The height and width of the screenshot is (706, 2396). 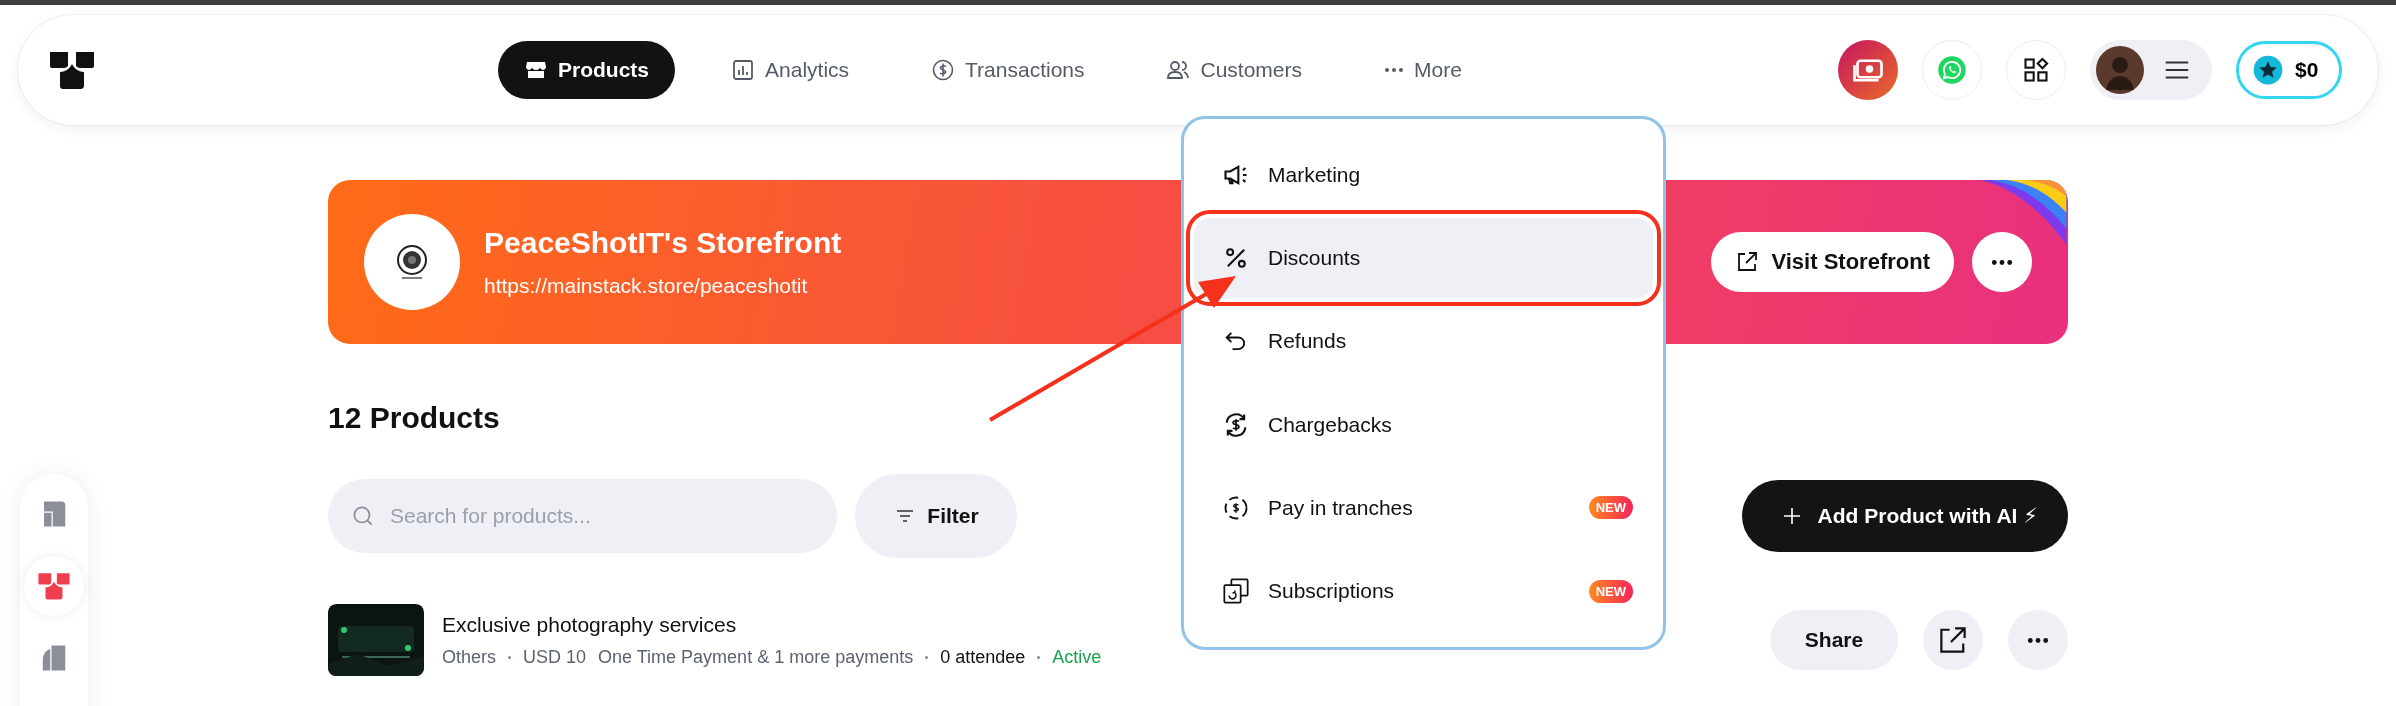 What do you see at coordinates (586, 70) in the screenshot?
I see `nav-tab: Products` at bounding box center [586, 70].